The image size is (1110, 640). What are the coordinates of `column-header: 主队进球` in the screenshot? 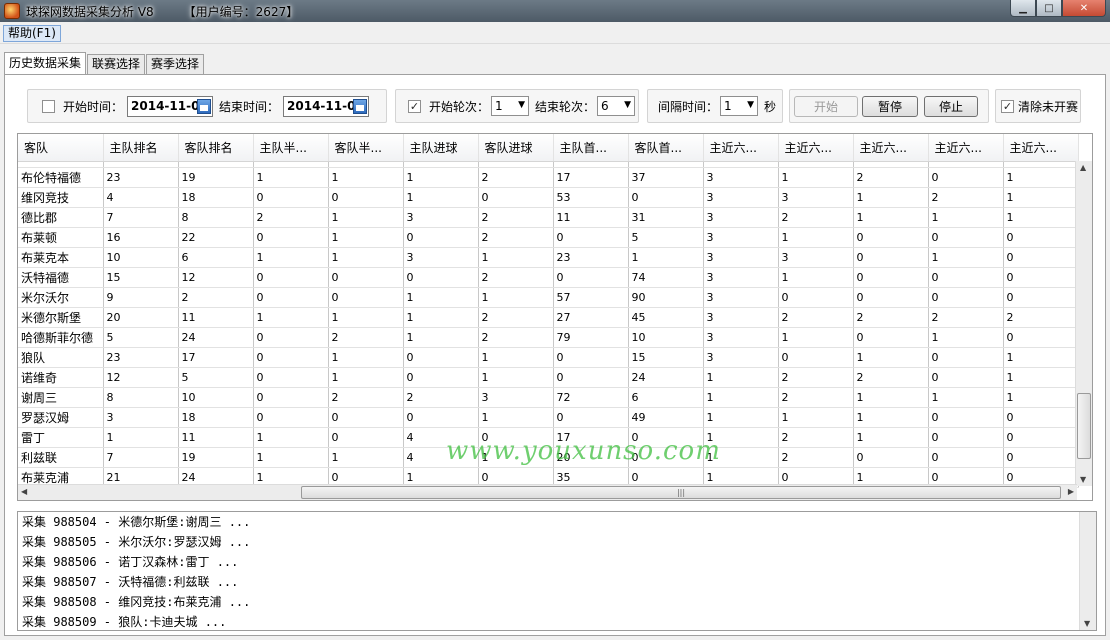 It's located at (441, 148).